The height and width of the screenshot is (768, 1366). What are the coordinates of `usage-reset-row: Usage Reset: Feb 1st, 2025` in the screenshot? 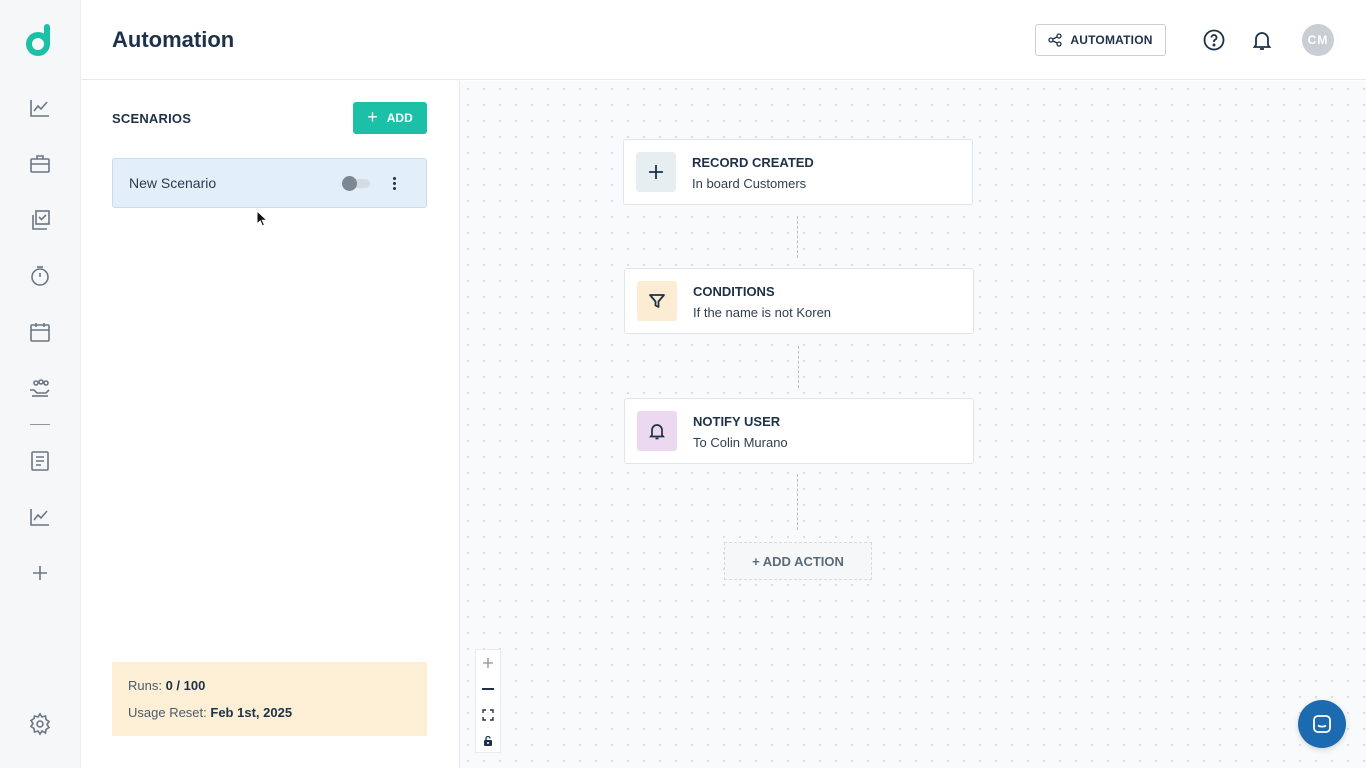 It's located at (210, 712).